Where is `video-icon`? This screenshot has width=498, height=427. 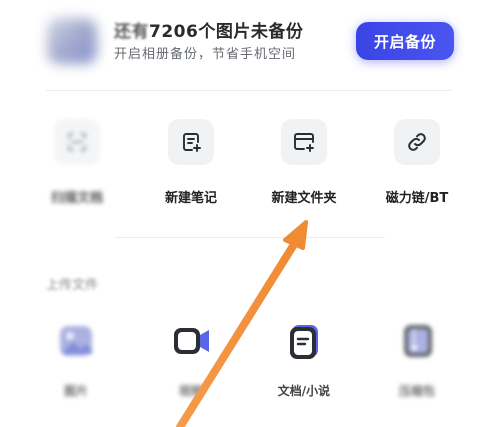
video-icon is located at coordinates (191, 341).